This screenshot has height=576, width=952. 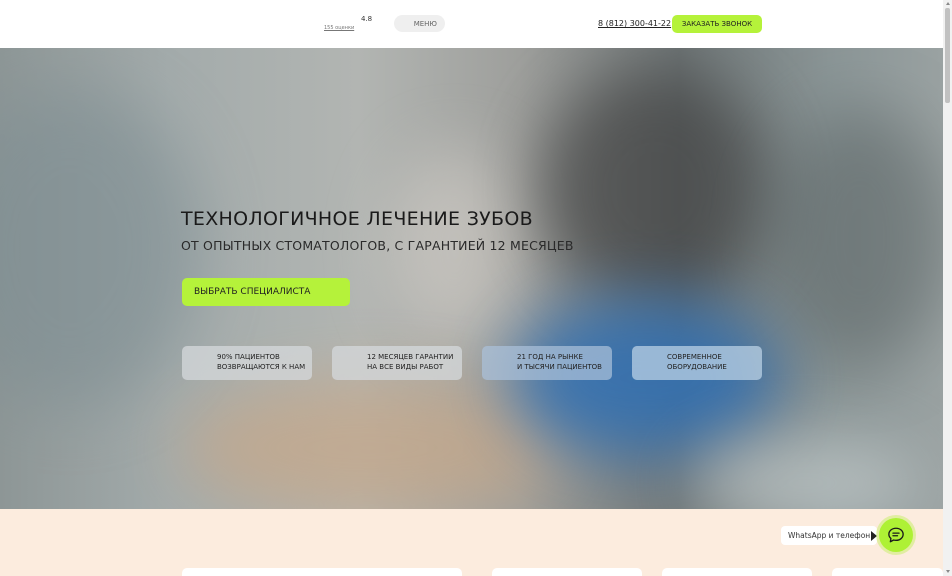 I want to click on scrollbar-thumb, so click(x=947, y=55).